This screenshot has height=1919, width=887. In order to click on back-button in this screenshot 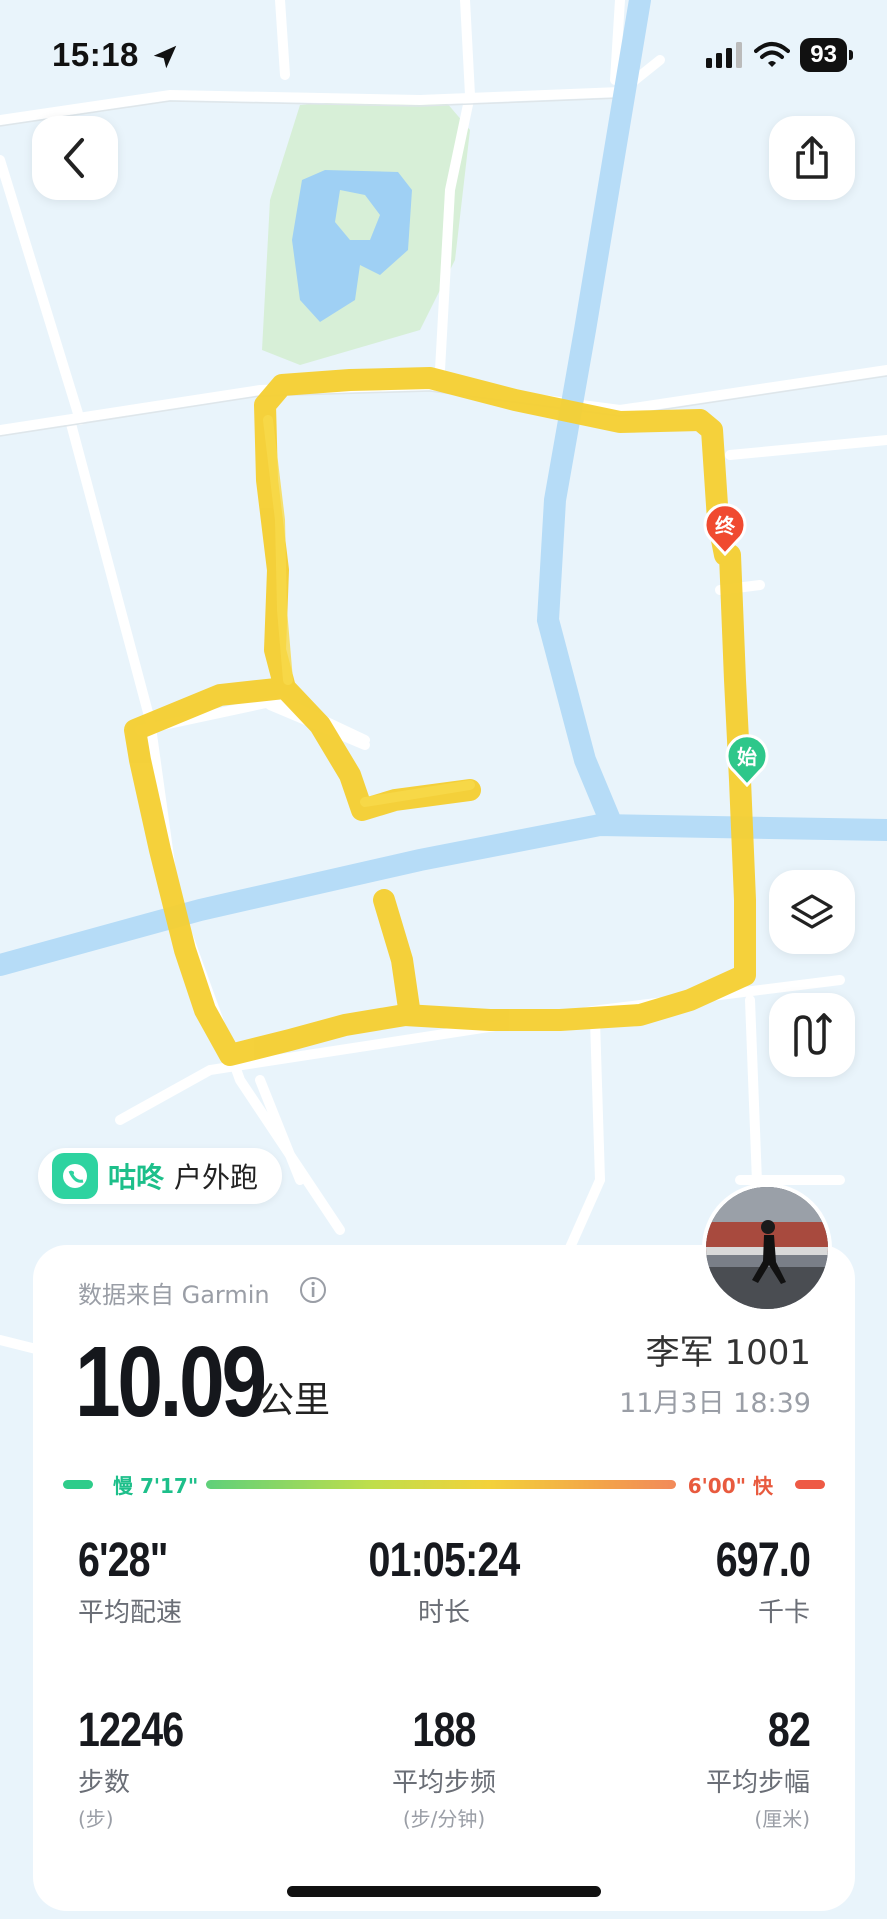, I will do `click(75, 158)`.